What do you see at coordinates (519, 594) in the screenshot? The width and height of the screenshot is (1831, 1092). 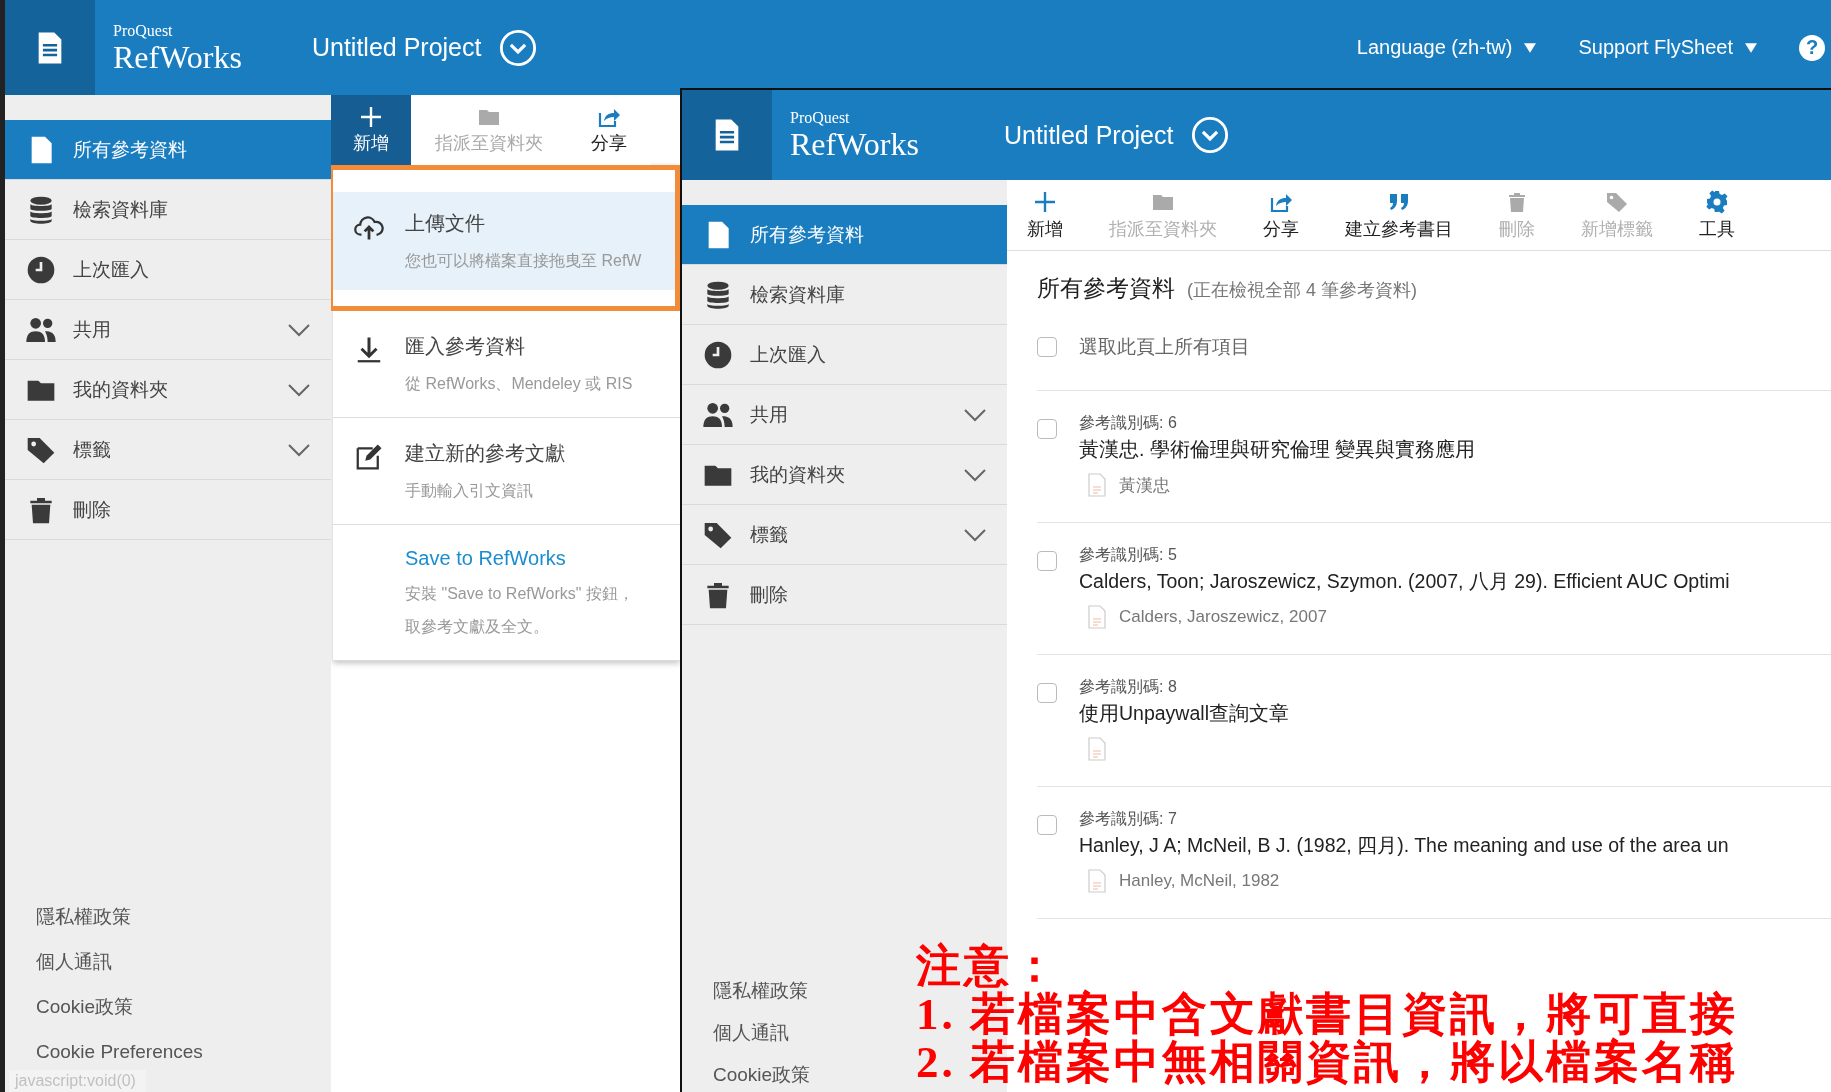 I see `menu-item-description: 安裝 "Save to RefWorks" 按鈕，` at bounding box center [519, 594].